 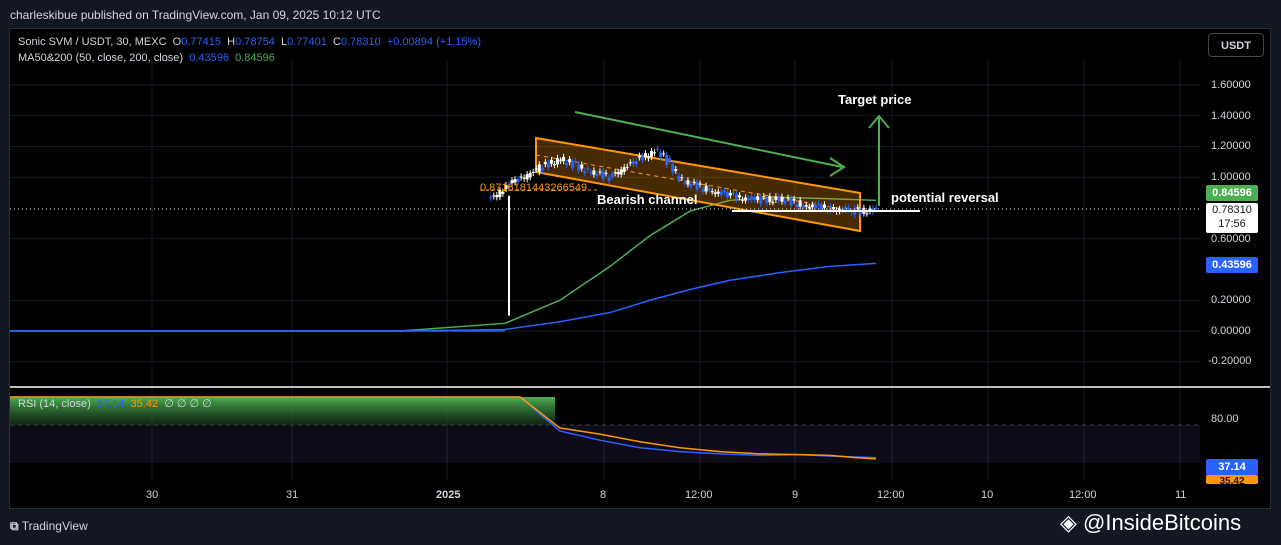 I want to click on rsi-legend: RSI (14, close) 37.14 35.42 ∅ ∅ ∅ ∅, so click(x=115, y=403).